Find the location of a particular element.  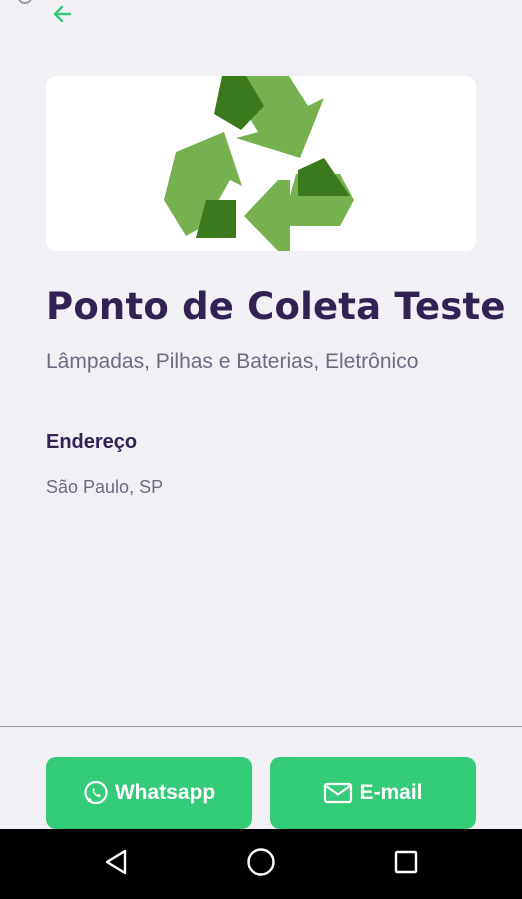

system-recents-button is located at coordinates (406, 864).